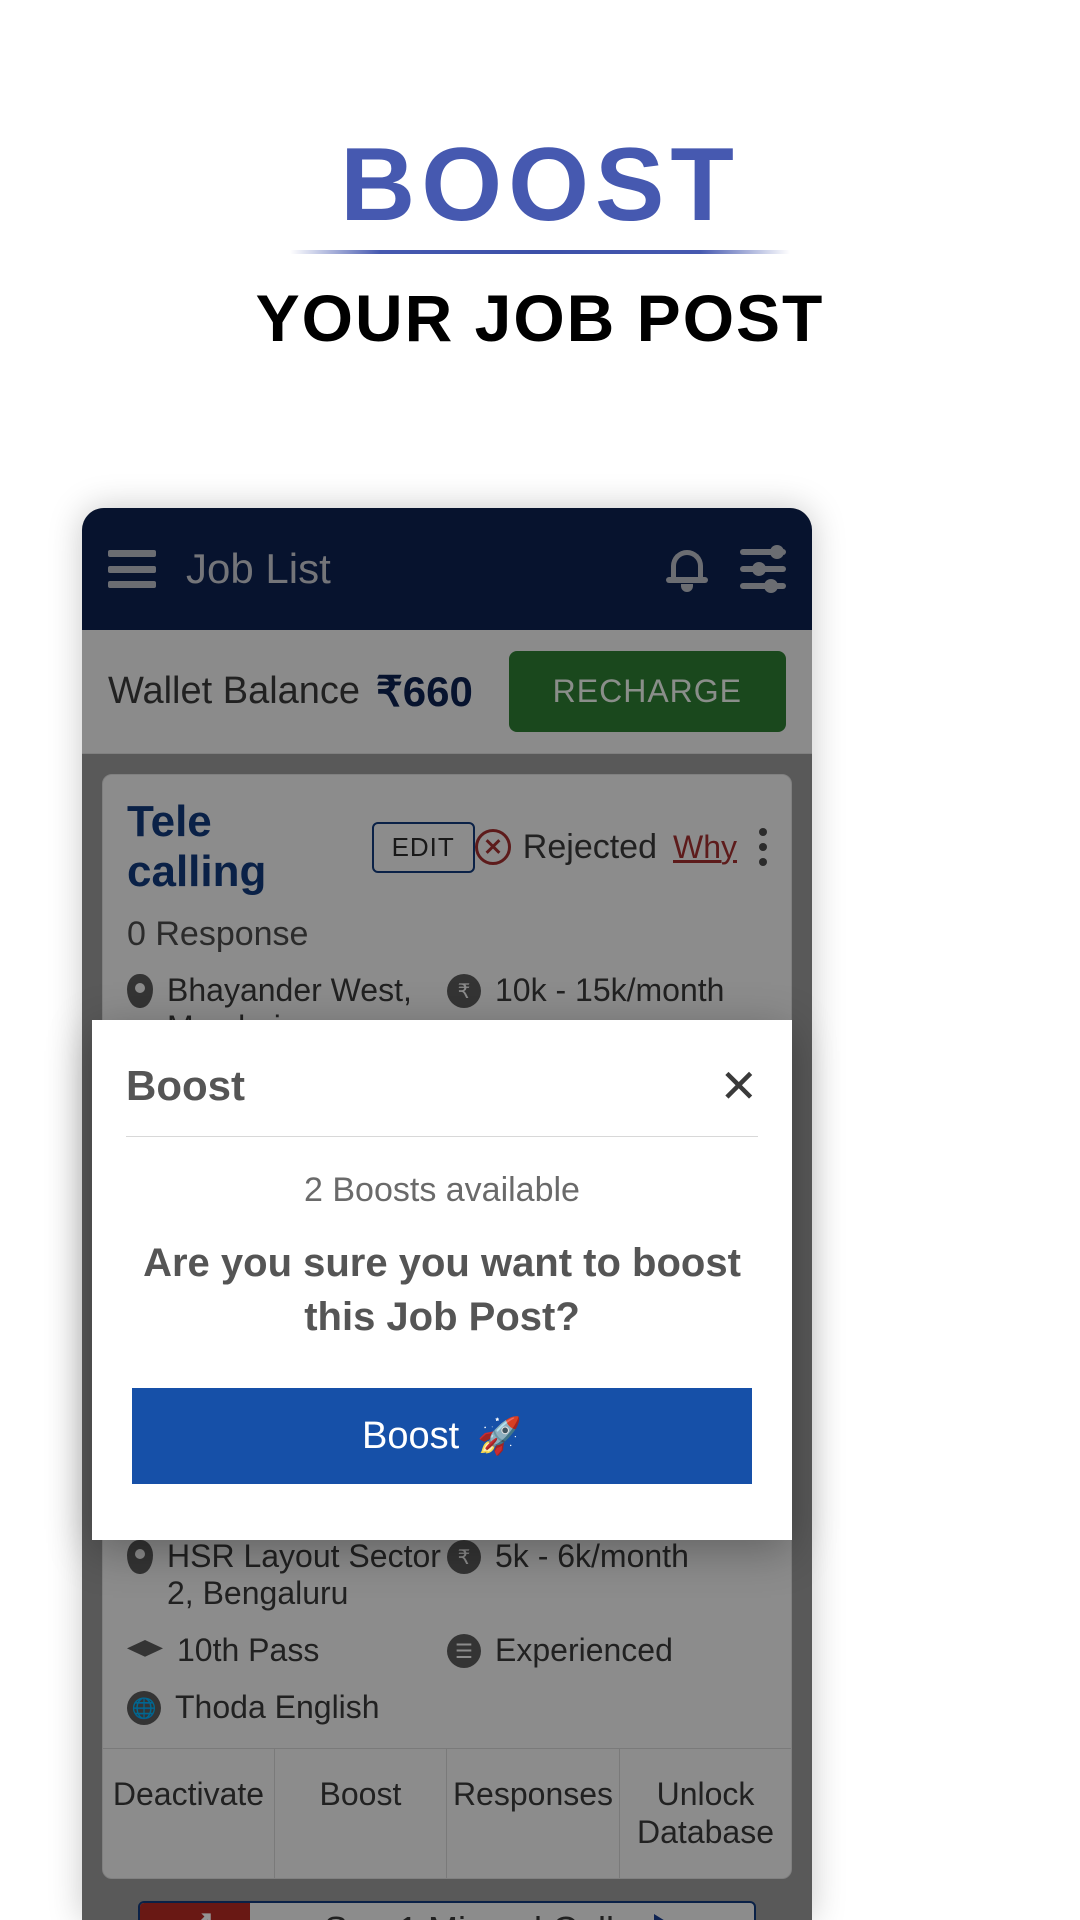  I want to click on missed-call-icon, so click(195, 1911).